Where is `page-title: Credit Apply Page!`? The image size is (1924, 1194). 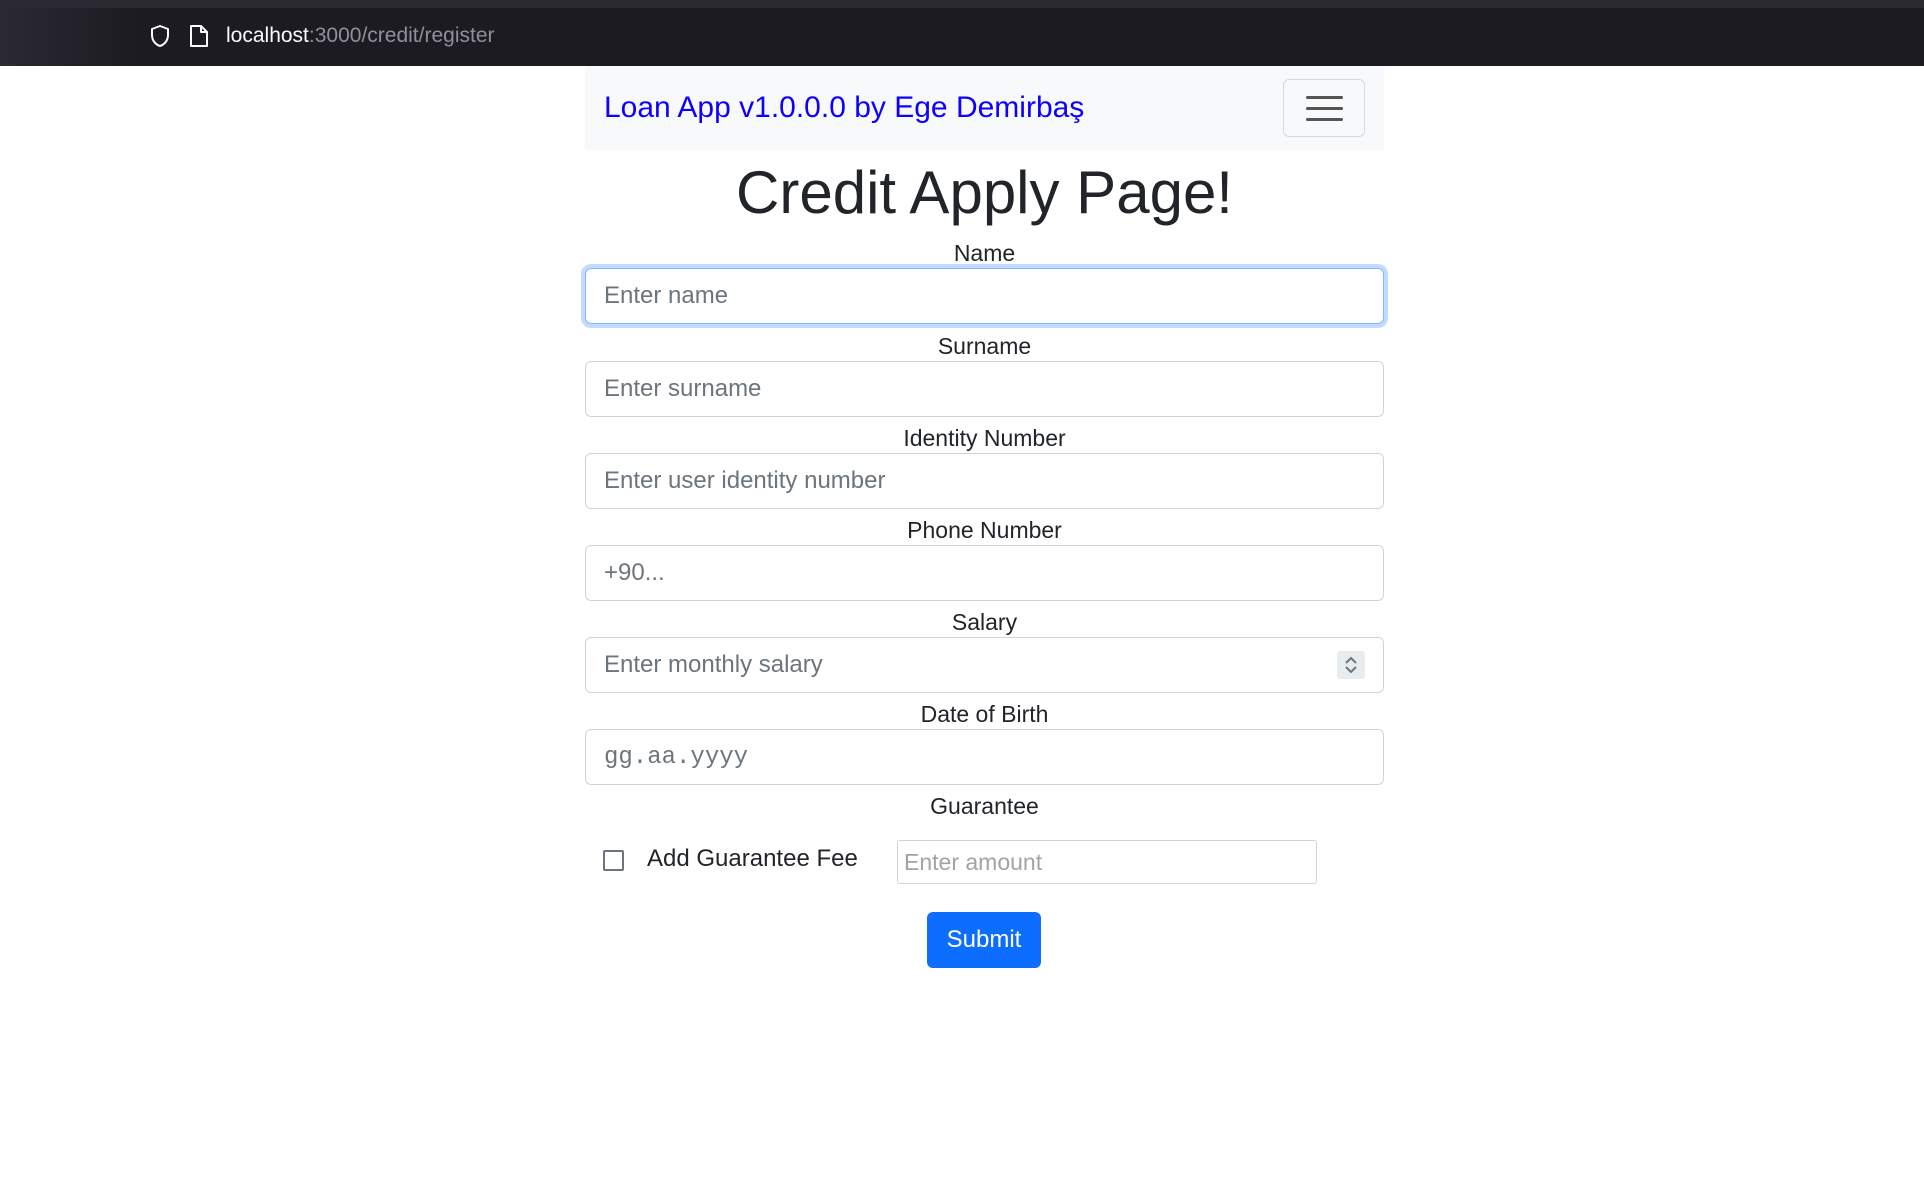 page-title: Credit Apply Page! is located at coordinates (984, 192).